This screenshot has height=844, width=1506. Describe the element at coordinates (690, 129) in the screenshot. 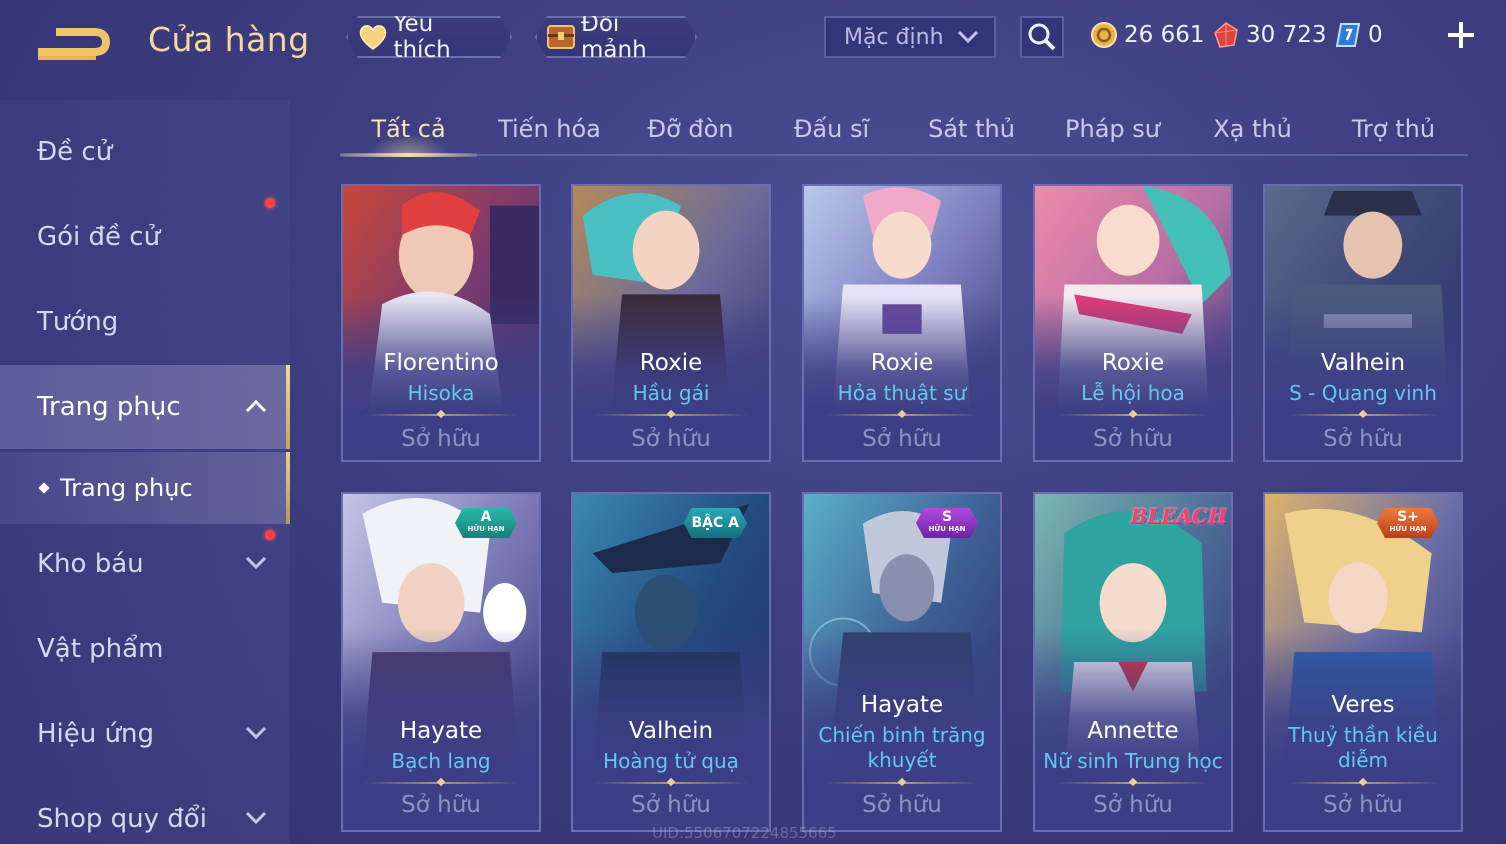

I see `tab-tank: Đỡ đòn` at that location.